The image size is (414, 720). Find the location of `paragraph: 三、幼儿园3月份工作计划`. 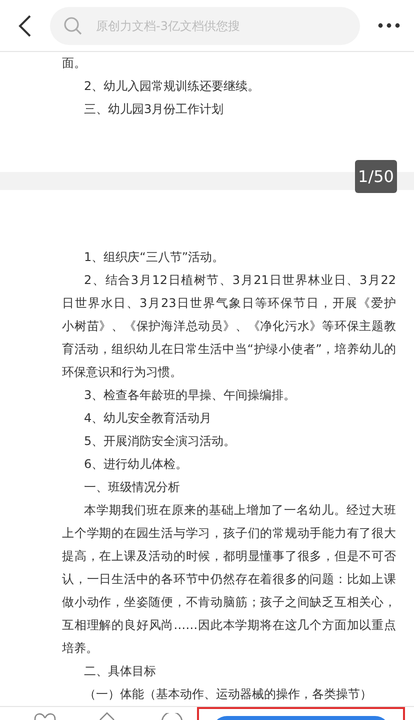

paragraph: 三、幼儿园3月份工作计划 is located at coordinates (154, 109).